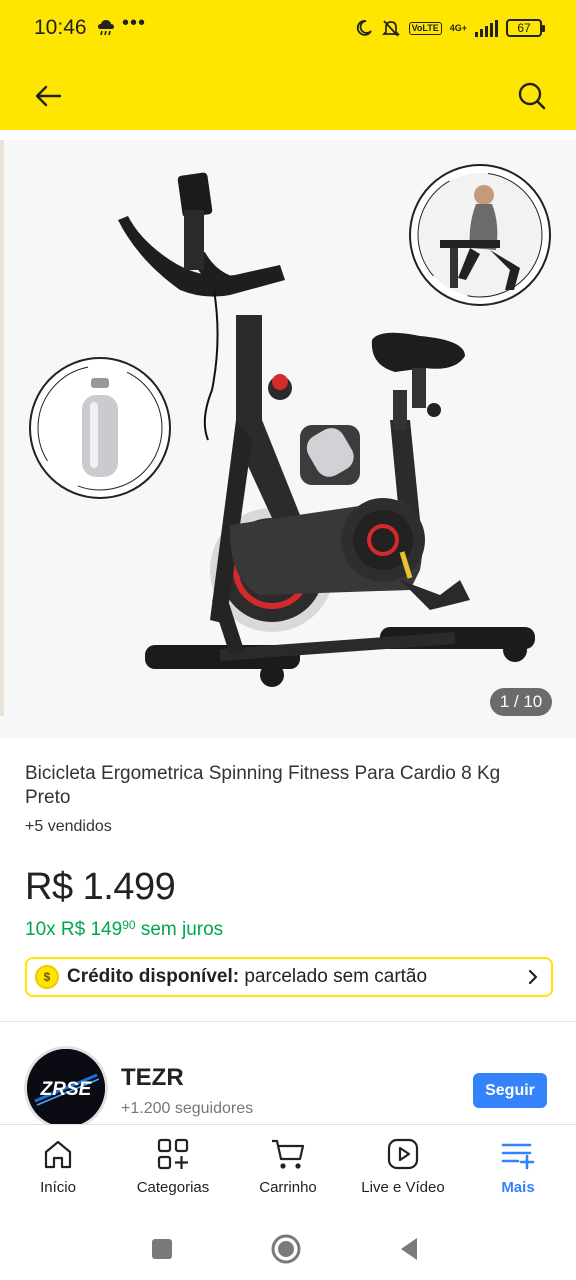 Image resolution: width=576 pixels, height=1280 pixels. Describe the element at coordinates (336, 976) in the screenshot. I see `credit-description: parcelado sem cartão` at that location.